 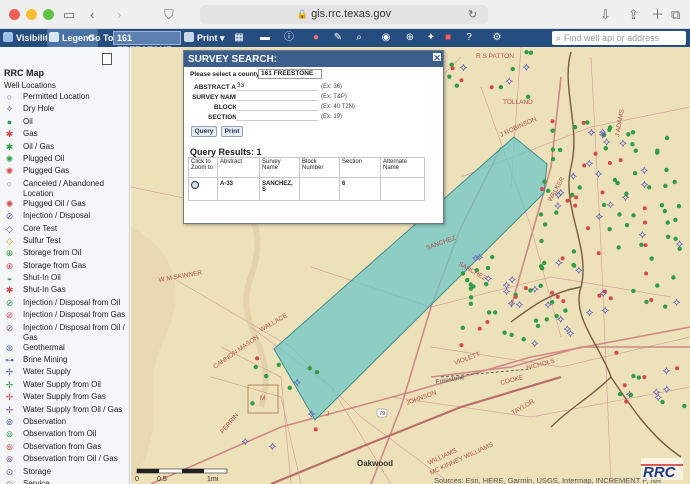 What do you see at coordinates (469, 38) in the screenshot?
I see `help-icon: ?` at bounding box center [469, 38].